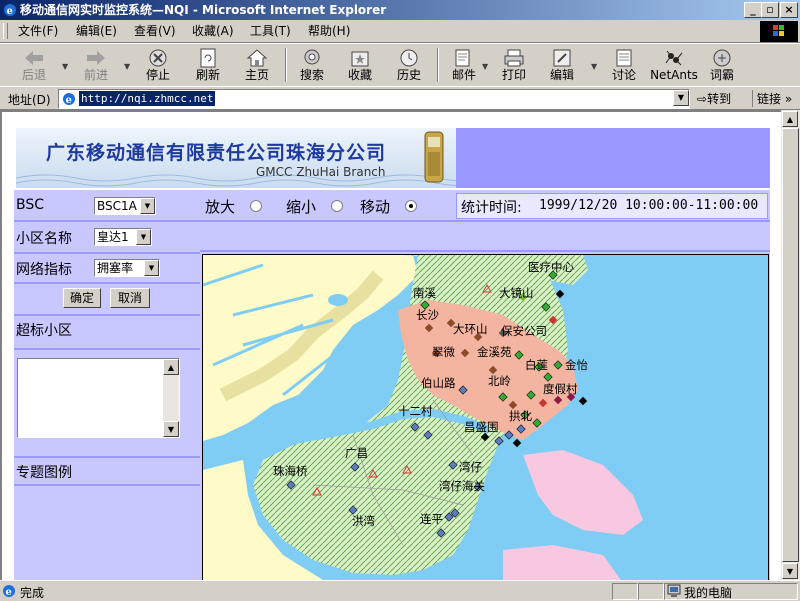 This screenshot has height=601, width=800. Describe the element at coordinates (494, 352) in the screenshot. I see `place-label: 金溪苑` at that location.